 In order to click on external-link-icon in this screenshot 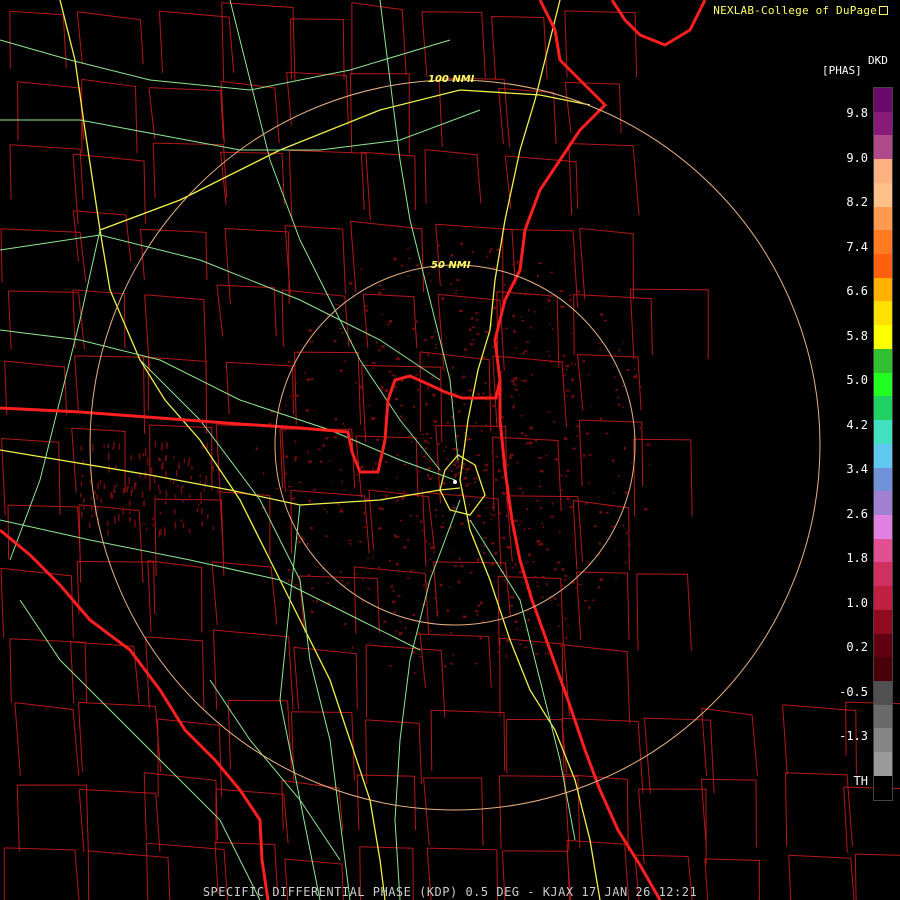, I will do `click(883, 10)`.